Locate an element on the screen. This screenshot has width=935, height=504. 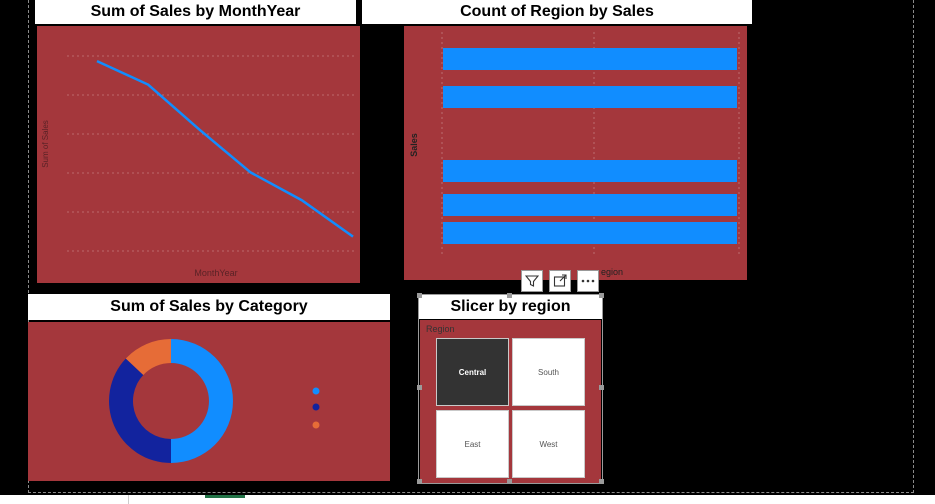
focus-mode-icon is located at coordinates (560, 281).